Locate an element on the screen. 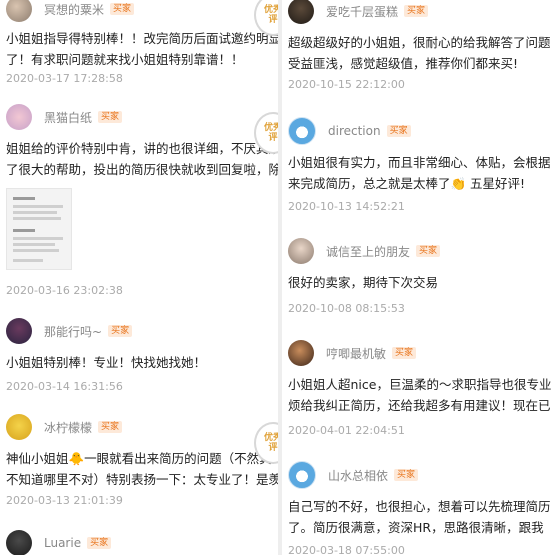  review-text-line: 小姐姐很有实力，而且非常细心、体贴，会根据 is located at coordinates (419, 162).